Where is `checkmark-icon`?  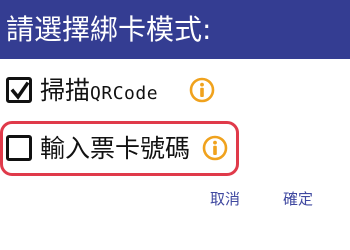 checkmark-icon is located at coordinates (20, 90).